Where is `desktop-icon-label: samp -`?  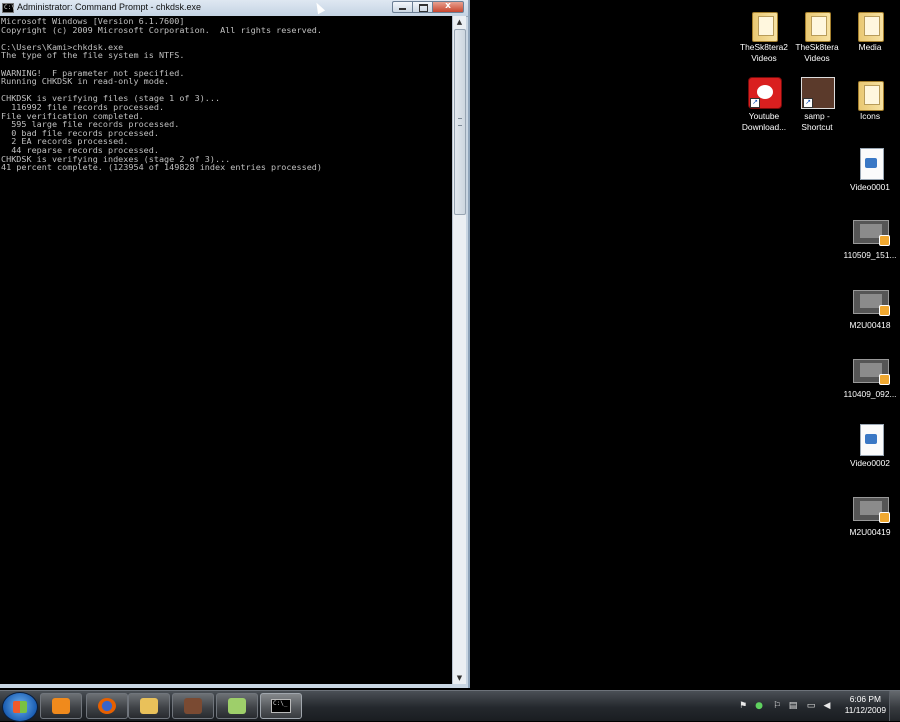
desktop-icon-label: samp - is located at coordinates (817, 116).